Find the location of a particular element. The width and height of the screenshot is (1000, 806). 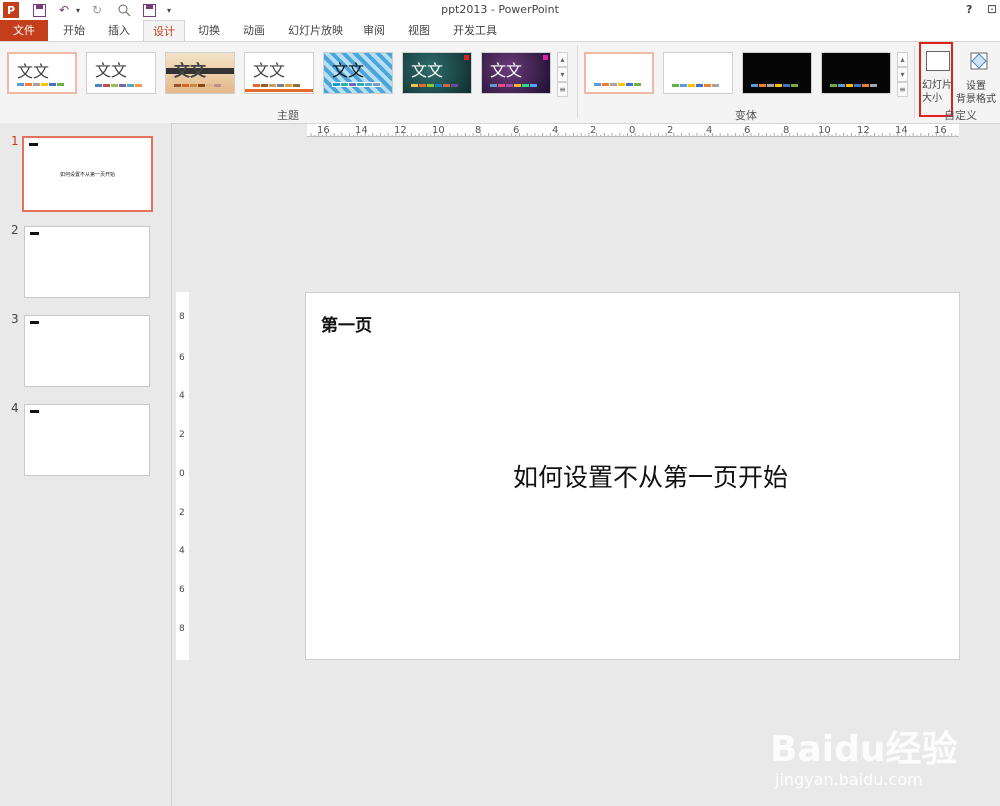

tab-review: 审阅 is located at coordinates (374, 30).